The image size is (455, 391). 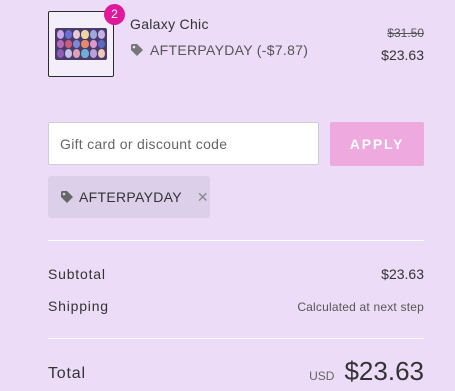 I want to click on product-thumbnail-wrapper: 2, so click(x=86, y=40).